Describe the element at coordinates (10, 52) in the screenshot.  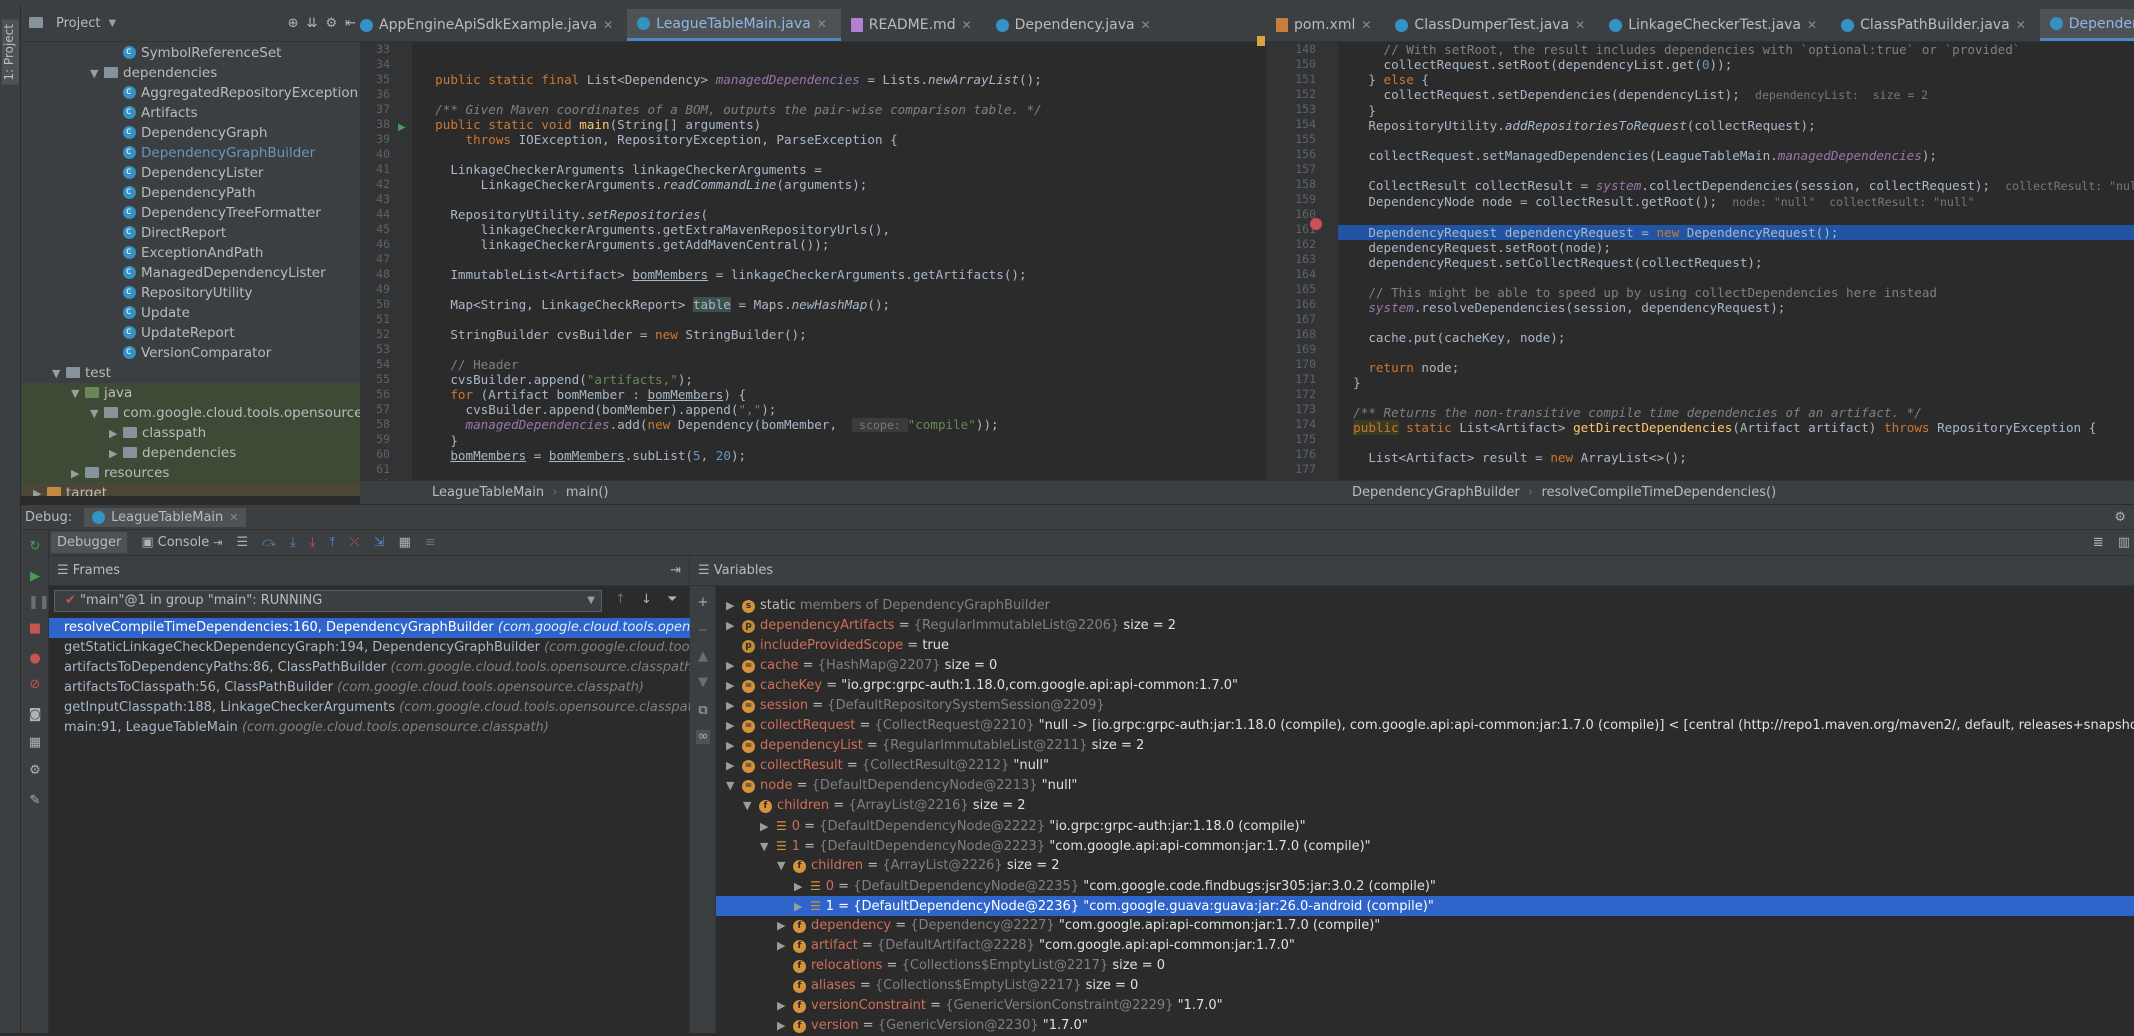
I see `project-side-tab: 1: Project` at that location.